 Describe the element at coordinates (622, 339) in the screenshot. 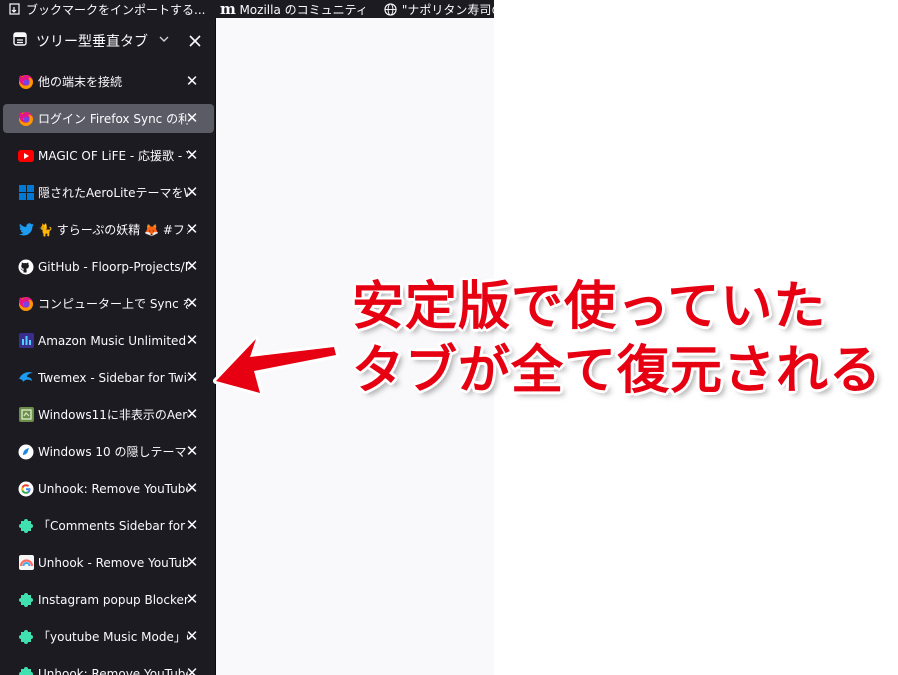

I see `annotation-text: 安定版で使っていた タブが全て復元される` at that location.